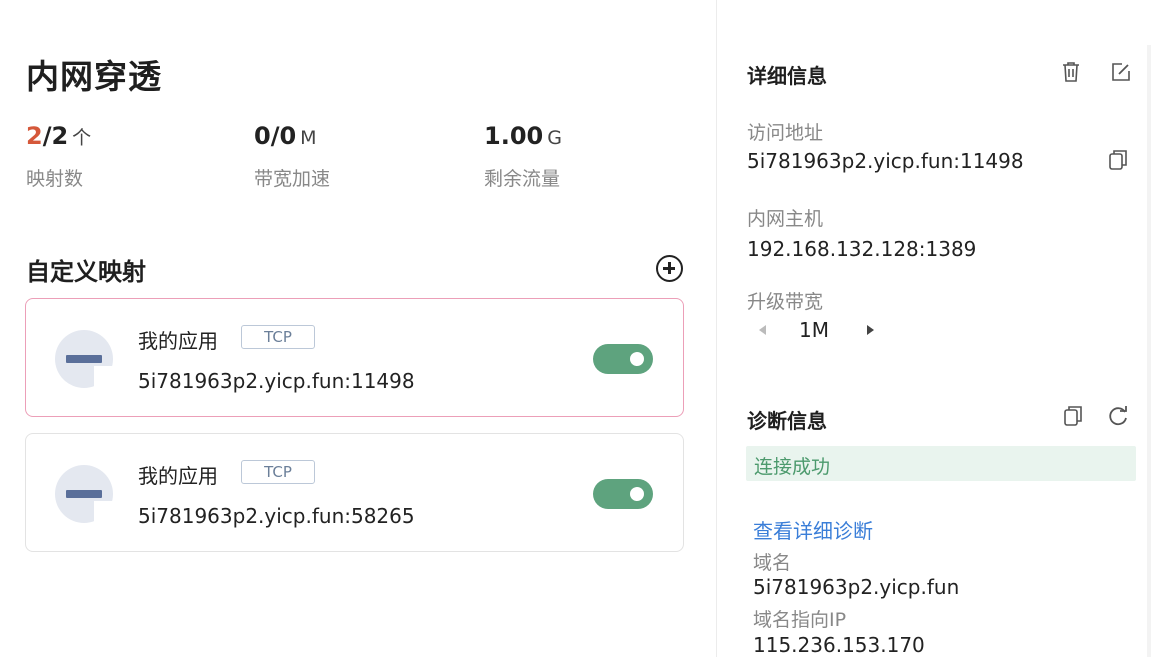 The image size is (1156, 657). What do you see at coordinates (941, 463) in the screenshot?
I see `connection-status-bar: 连接成功` at bounding box center [941, 463].